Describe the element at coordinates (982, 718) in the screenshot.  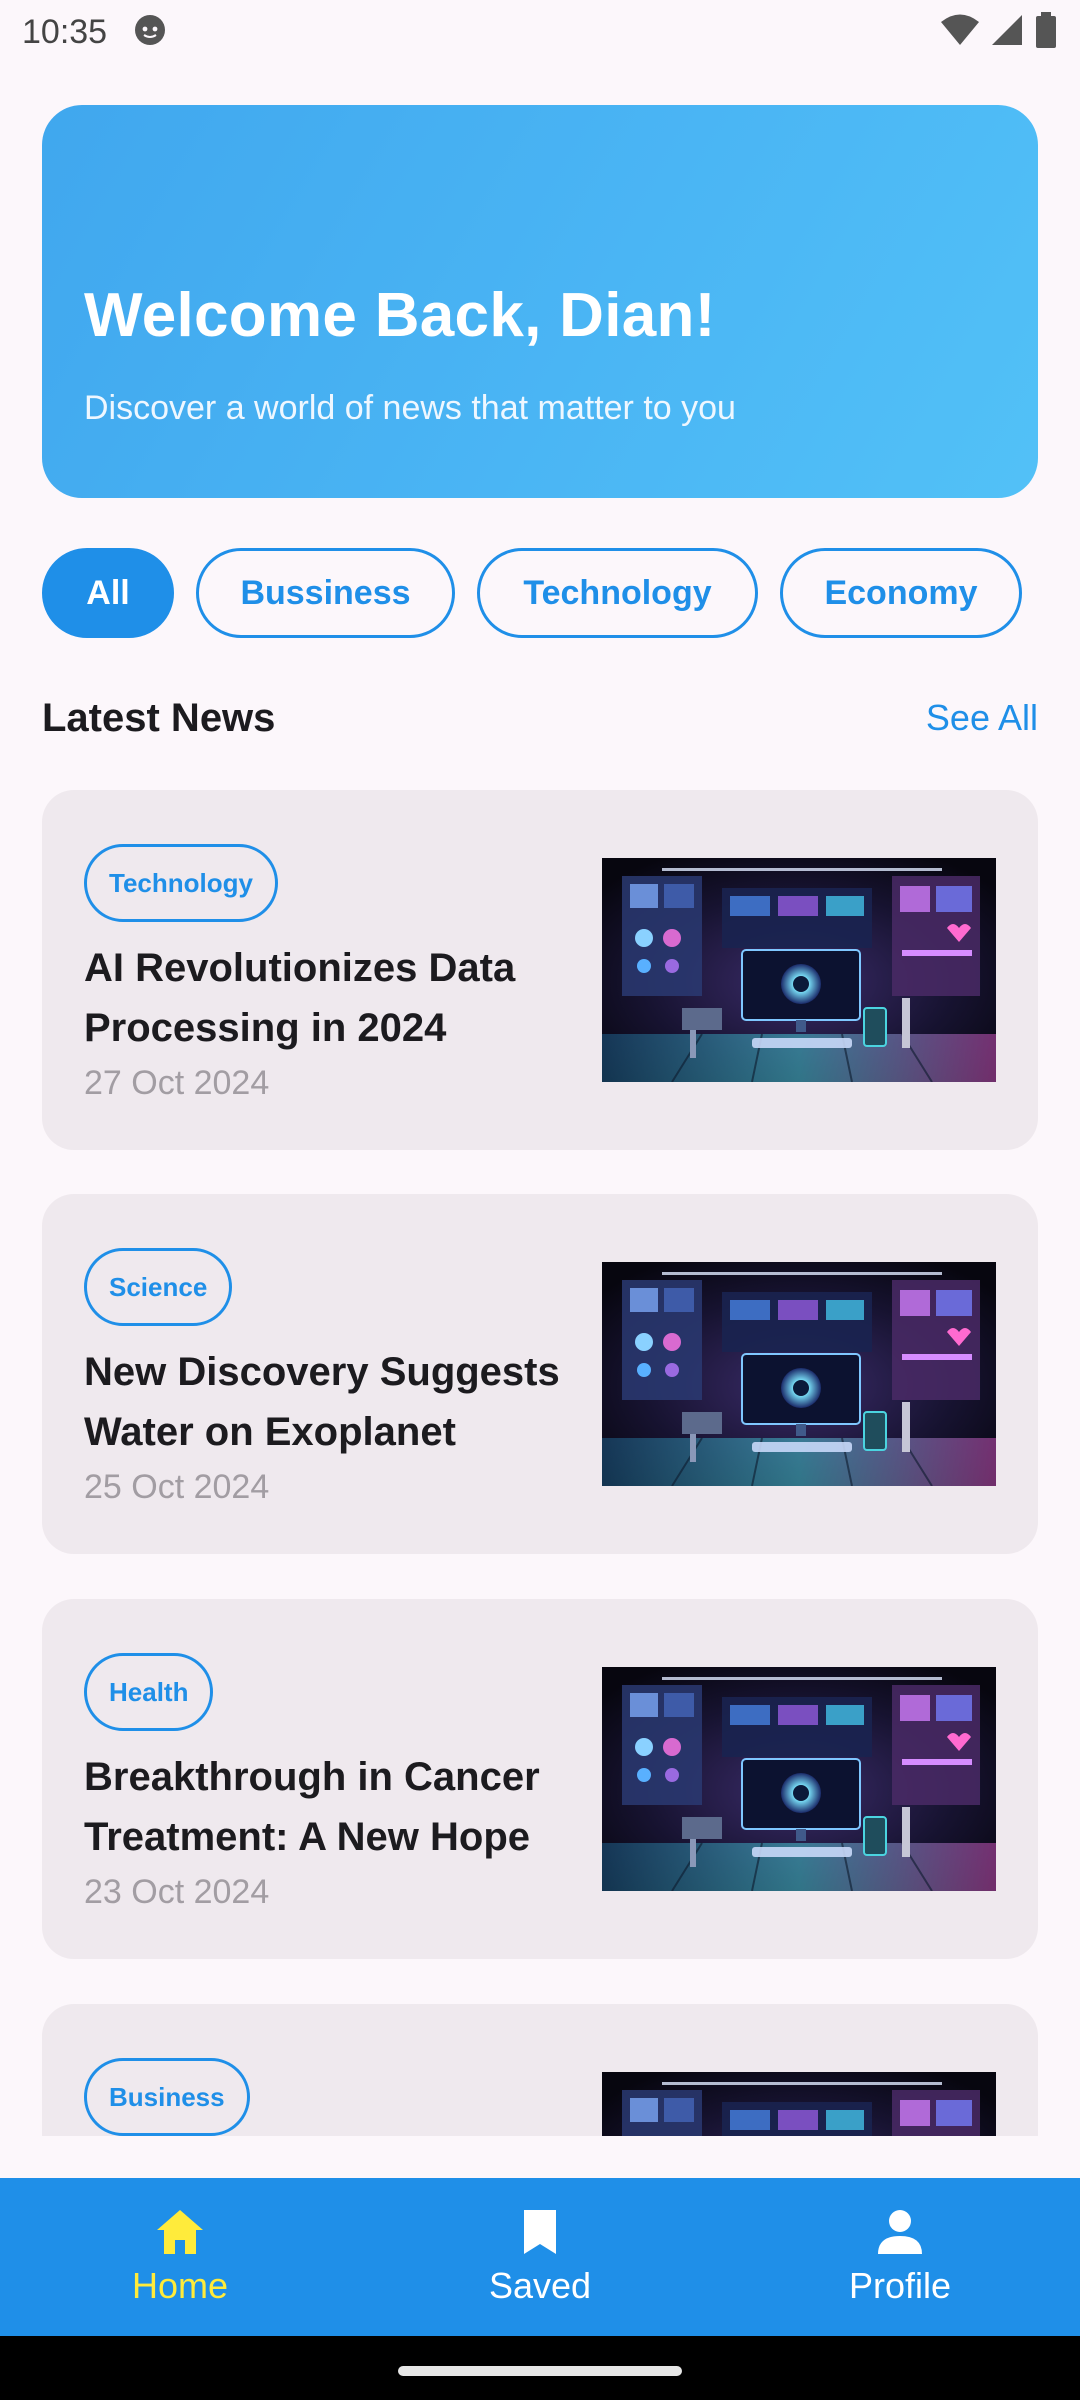
I see `see-all-link: See All` at that location.